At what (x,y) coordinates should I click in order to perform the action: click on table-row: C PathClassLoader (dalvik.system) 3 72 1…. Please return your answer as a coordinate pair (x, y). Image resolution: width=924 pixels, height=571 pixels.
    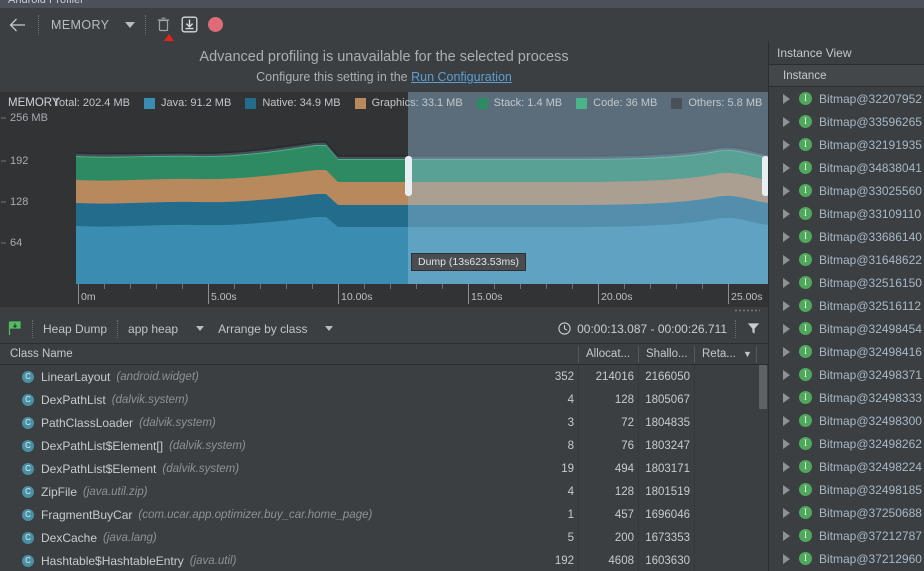
    Looking at the image, I should click on (384, 422).